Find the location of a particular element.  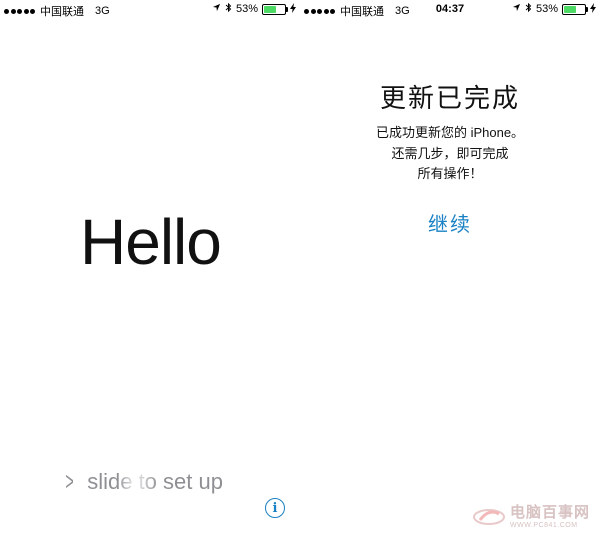

chevron-right-icon: > is located at coordinates (69, 481).